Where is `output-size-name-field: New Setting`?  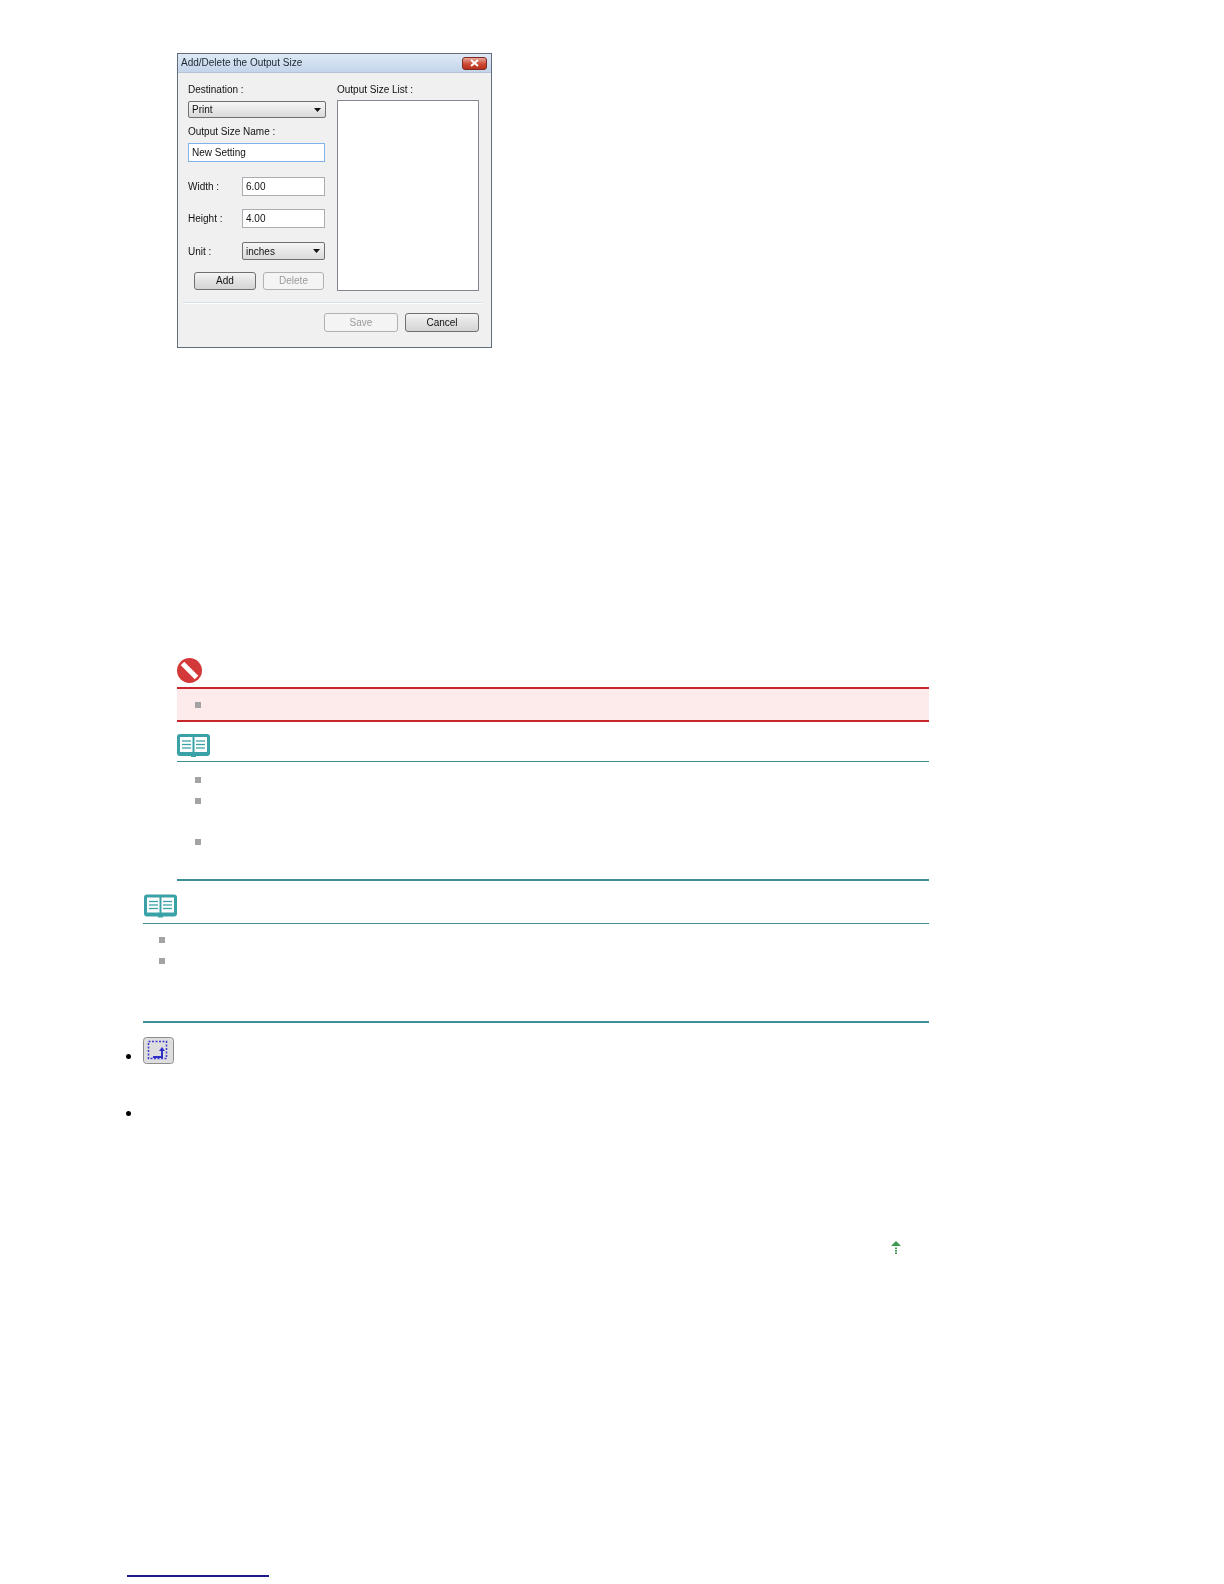 output-size-name-field: New Setting is located at coordinates (256, 152).